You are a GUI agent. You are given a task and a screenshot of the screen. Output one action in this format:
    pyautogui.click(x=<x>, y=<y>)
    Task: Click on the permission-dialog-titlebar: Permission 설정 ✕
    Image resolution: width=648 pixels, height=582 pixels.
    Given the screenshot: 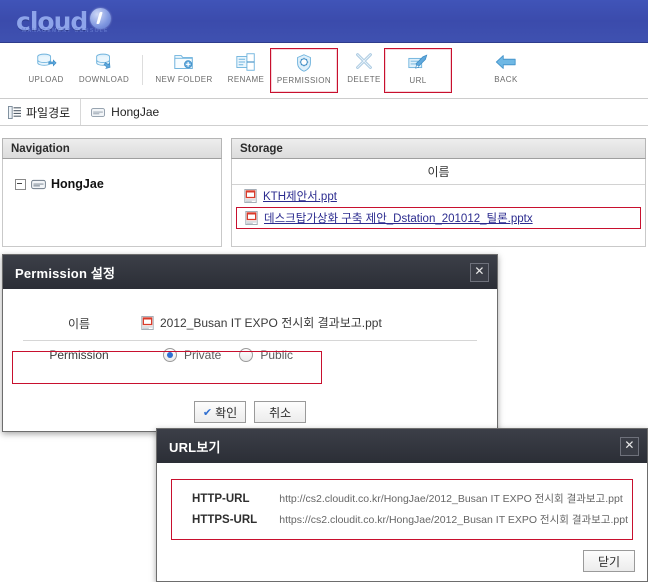 What is the action you would take?
    pyautogui.click(x=250, y=272)
    